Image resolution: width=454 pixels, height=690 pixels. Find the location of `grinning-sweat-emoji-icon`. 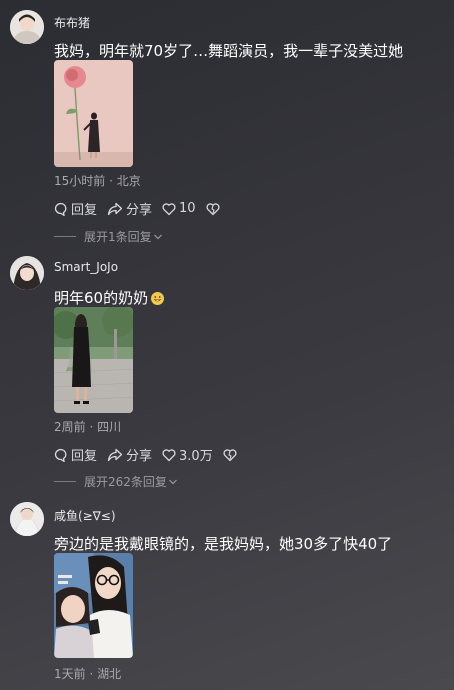

grinning-sweat-emoji-icon is located at coordinates (158, 298).